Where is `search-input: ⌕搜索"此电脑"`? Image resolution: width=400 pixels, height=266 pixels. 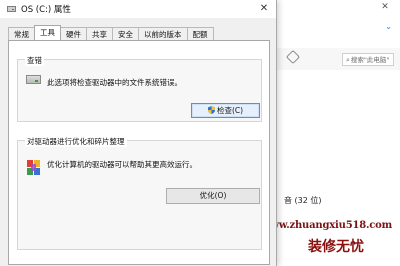
search-input: ⌕搜索"此电脑" is located at coordinates (368, 59).